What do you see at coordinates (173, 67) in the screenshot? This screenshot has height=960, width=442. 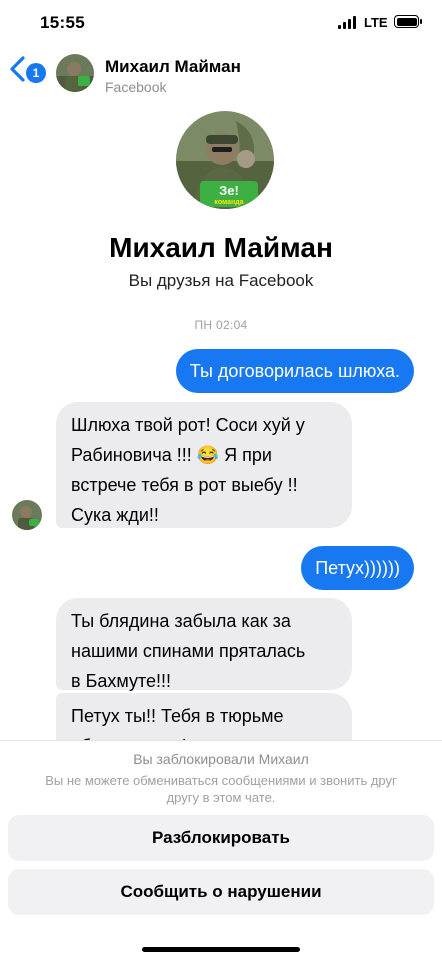 I see `contact-name: Михаил Майман` at bounding box center [173, 67].